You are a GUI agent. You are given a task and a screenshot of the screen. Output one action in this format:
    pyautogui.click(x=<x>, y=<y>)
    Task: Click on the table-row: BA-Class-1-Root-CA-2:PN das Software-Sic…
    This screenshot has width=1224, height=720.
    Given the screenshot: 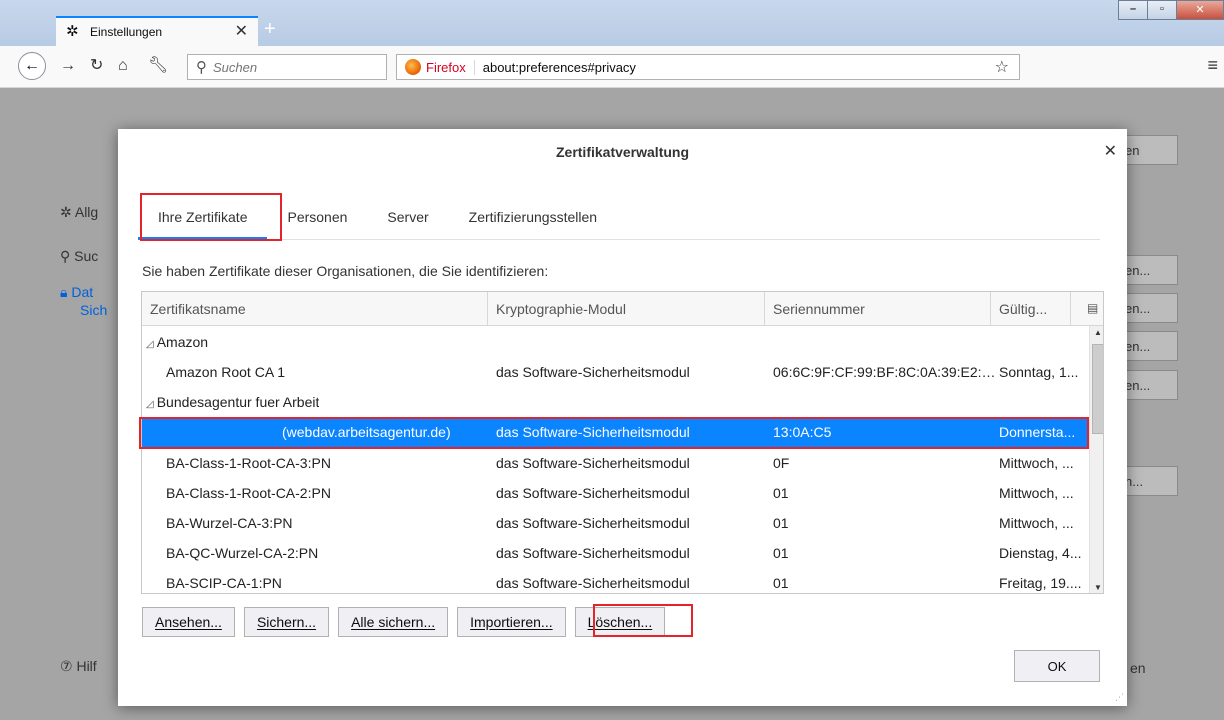 What is the action you would take?
    pyautogui.click(x=617, y=493)
    